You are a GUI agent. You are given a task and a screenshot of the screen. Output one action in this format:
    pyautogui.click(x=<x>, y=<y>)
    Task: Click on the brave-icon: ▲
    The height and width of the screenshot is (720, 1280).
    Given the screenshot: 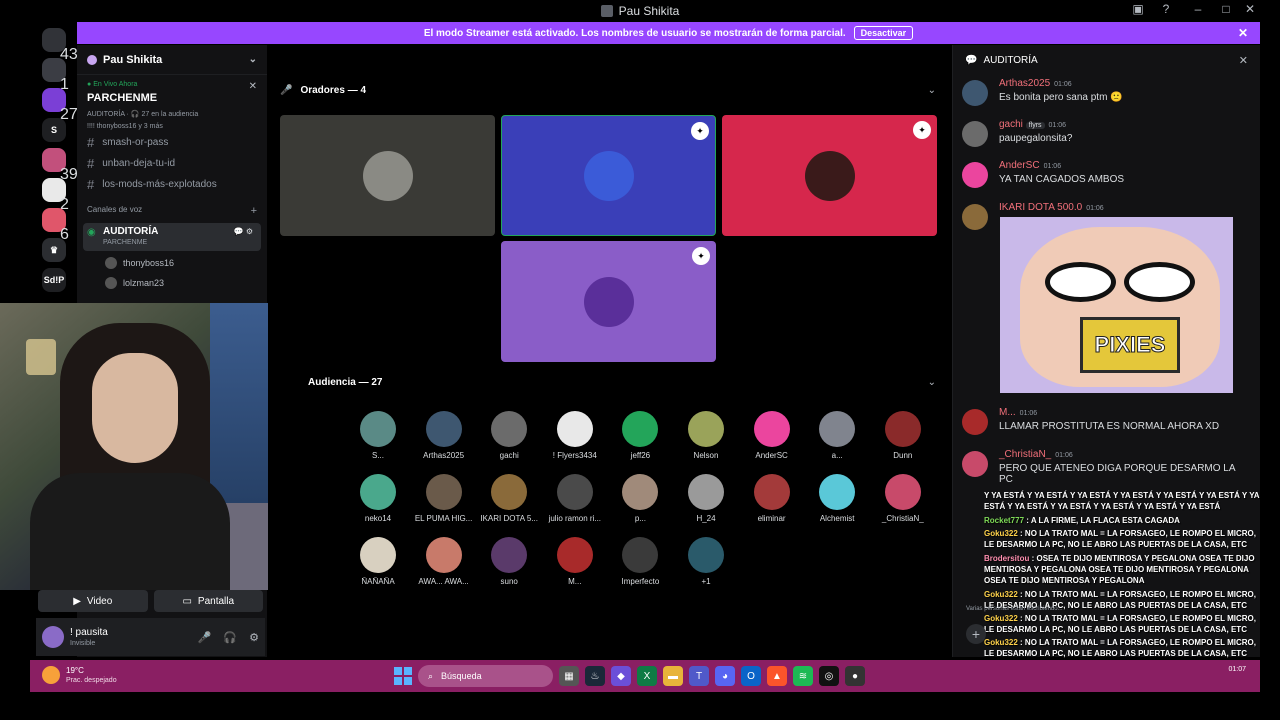 What is the action you would take?
    pyautogui.click(x=777, y=676)
    